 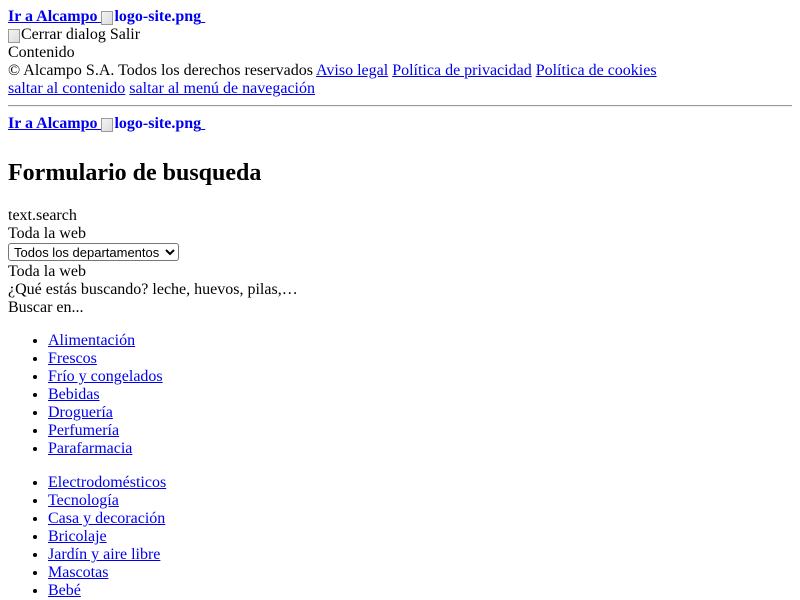 I want to click on list-item: Bricolaje, so click(x=420, y=537).